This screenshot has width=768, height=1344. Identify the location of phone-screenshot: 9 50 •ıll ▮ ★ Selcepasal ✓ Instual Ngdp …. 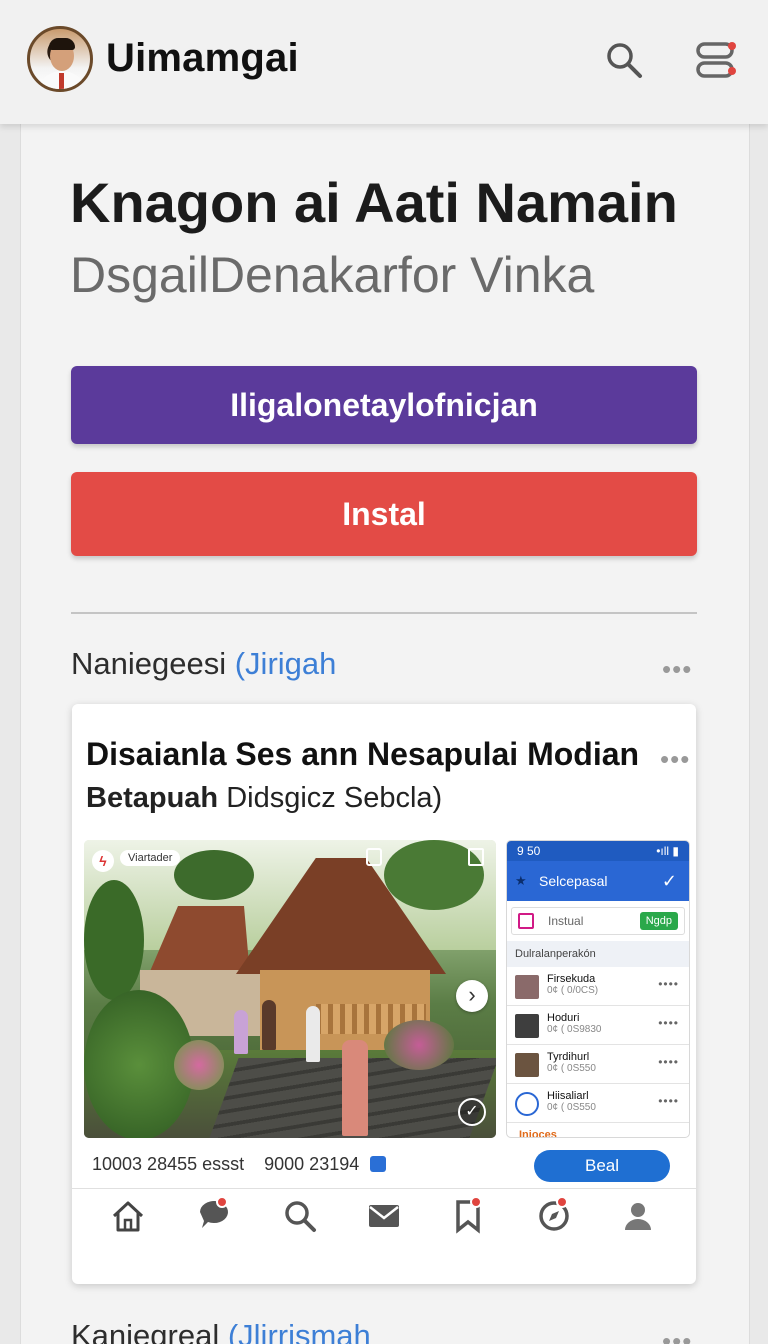
(598, 989).